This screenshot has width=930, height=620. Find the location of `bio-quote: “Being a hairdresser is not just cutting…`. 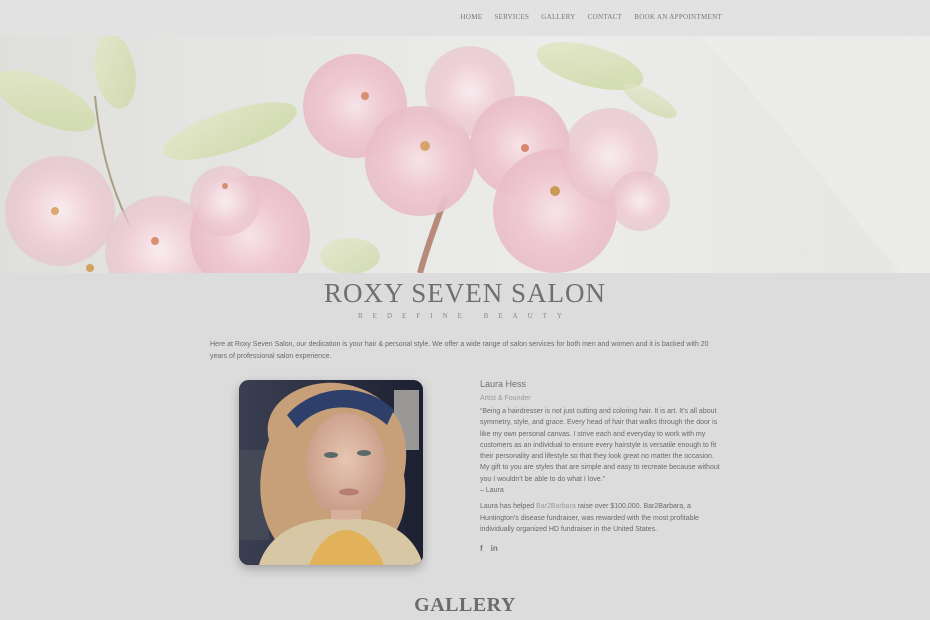

bio-quote: “Being a hairdresser is not just cutting… is located at coordinates (600, 445).